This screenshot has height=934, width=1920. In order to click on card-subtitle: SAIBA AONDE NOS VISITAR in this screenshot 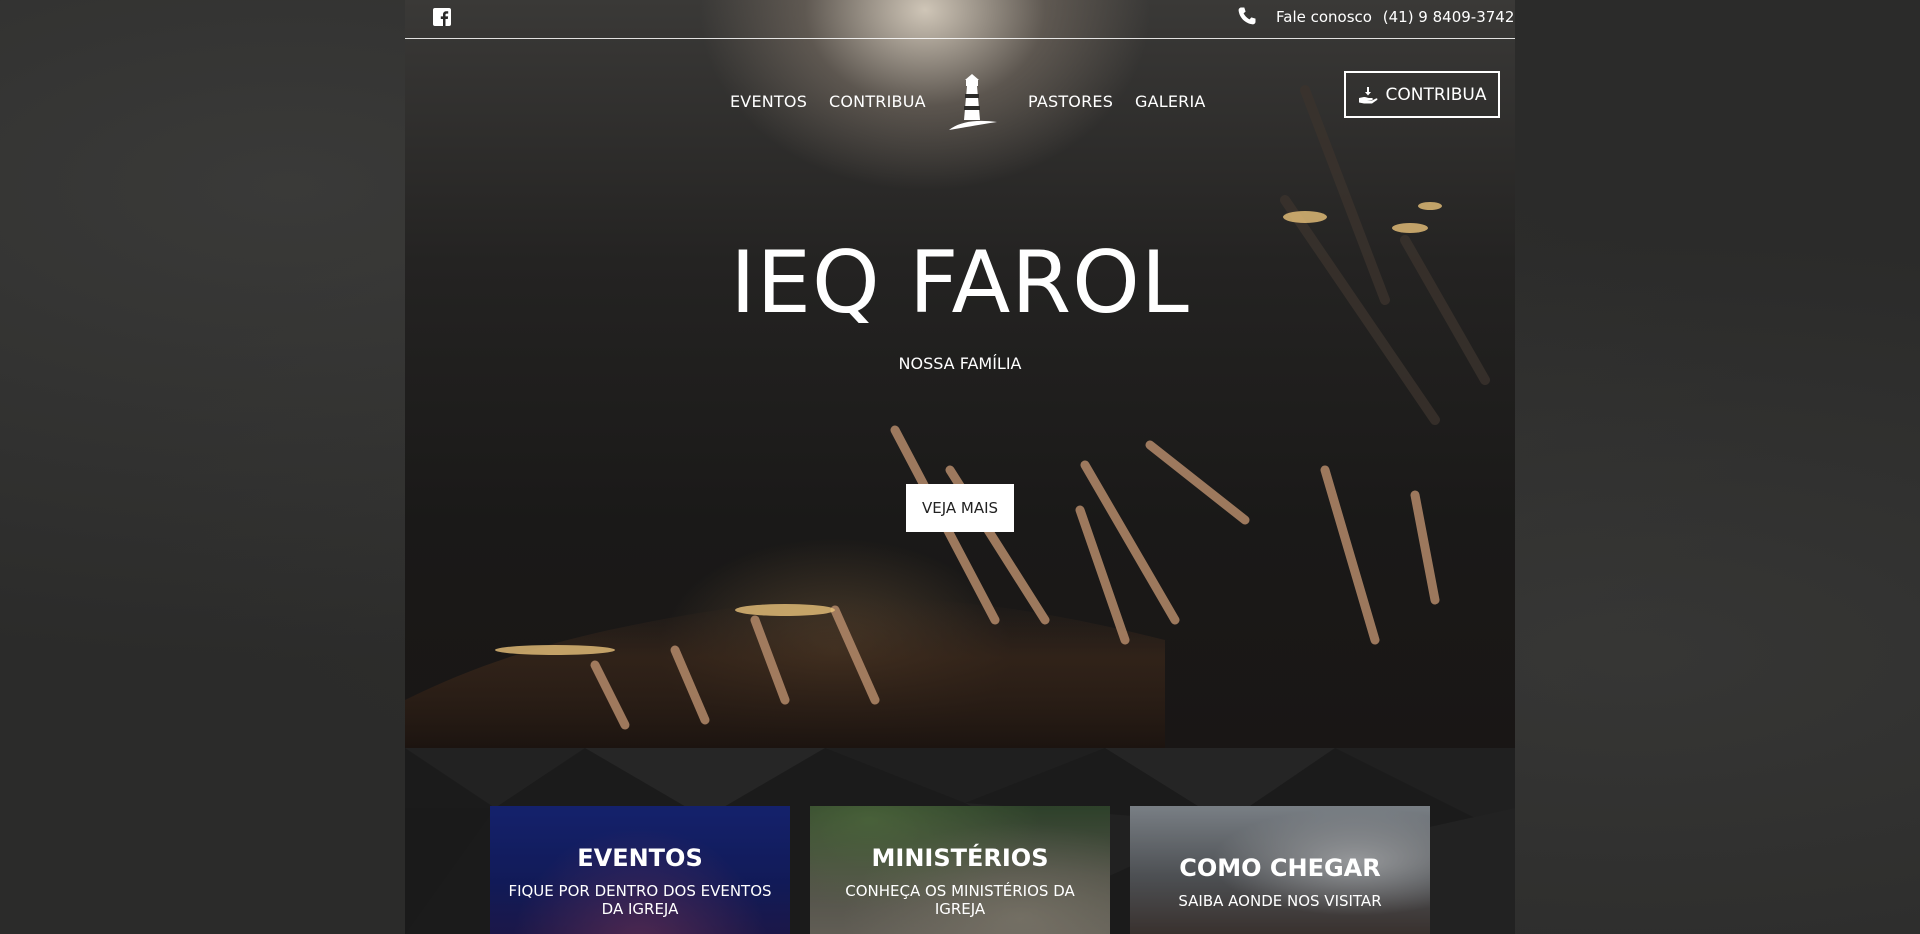, I will do `click(1280, 901)`.